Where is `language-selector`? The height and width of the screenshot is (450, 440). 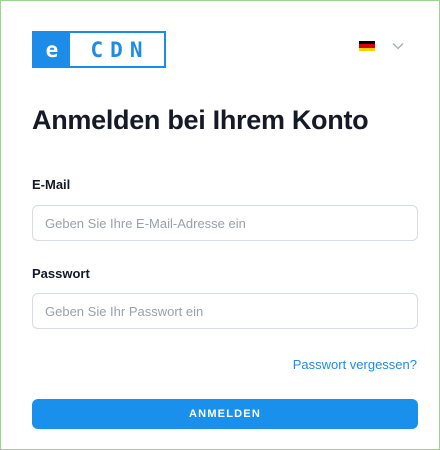 language-selector is located at coordinates (381, 46).